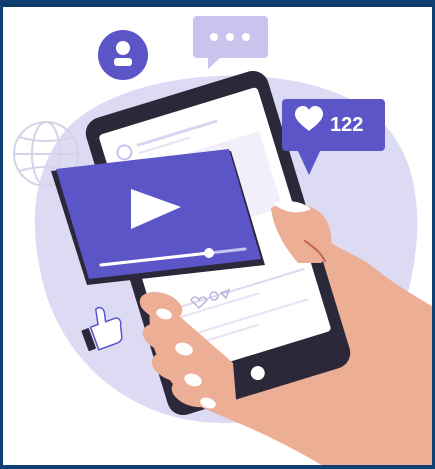 This screenshot has height=469, width=435. I want to click on video-card, so click(158, 217).